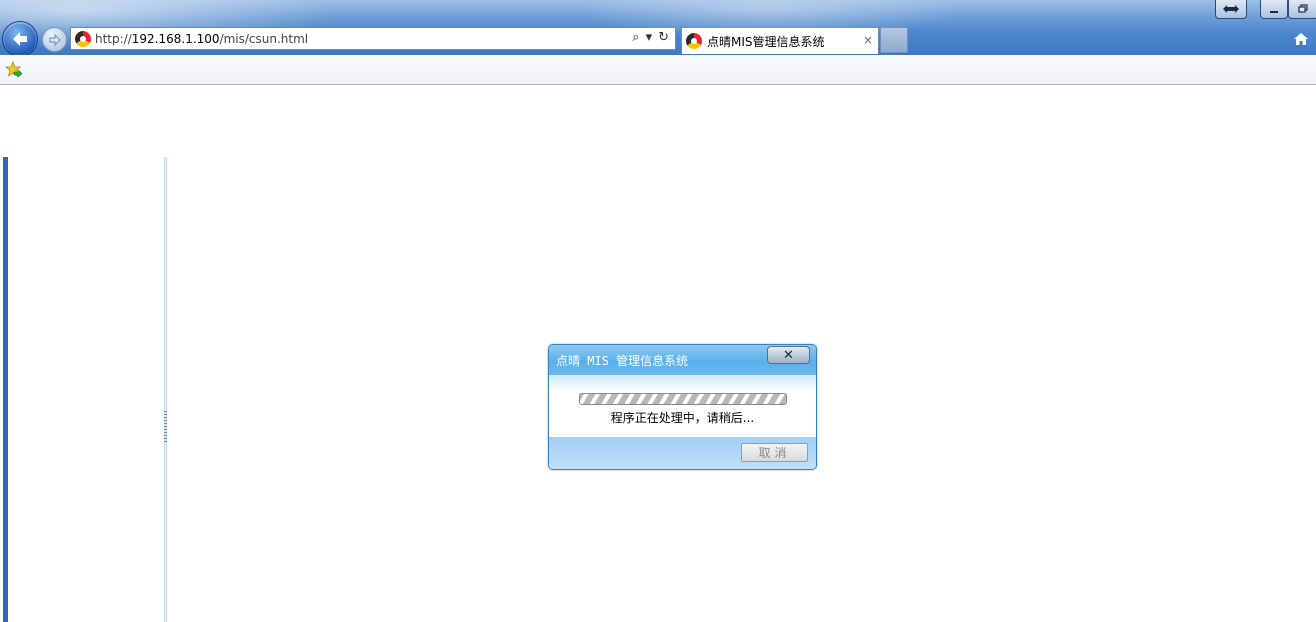  I want to click on dialog-title-bar: 点晴 MIS 管理信息系统 ✕, so click(682, 360).